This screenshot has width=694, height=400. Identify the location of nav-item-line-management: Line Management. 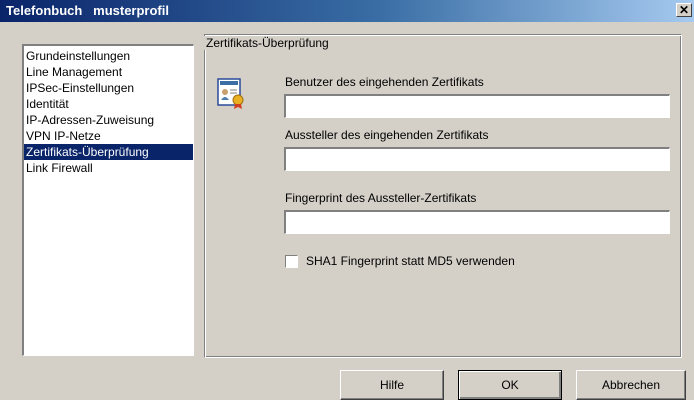
(108, 72).